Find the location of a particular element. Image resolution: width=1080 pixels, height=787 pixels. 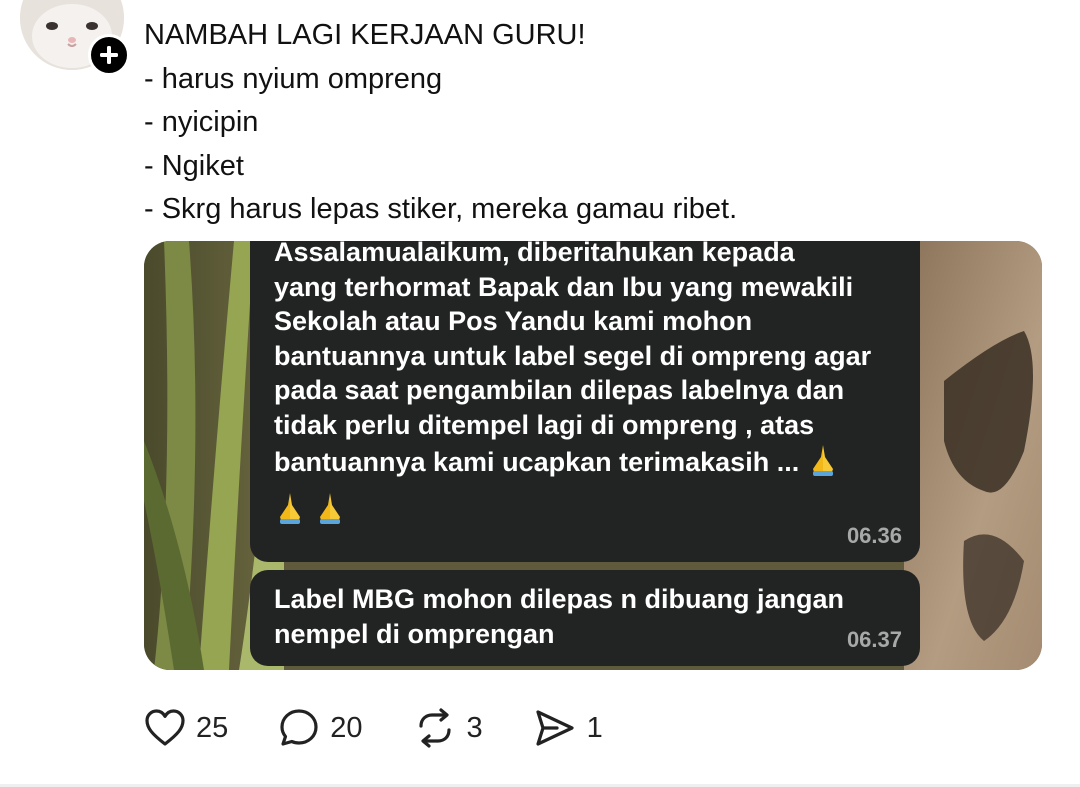

follow-button is located at coordinates (109, 55).